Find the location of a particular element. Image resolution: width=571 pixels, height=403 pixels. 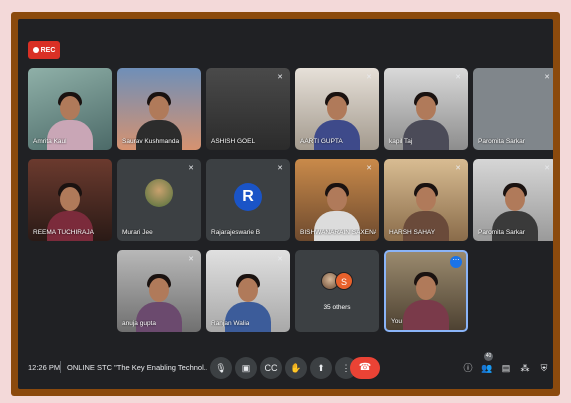

participant-name: Saurav Kushmanda is located at coordinates (151, 141).